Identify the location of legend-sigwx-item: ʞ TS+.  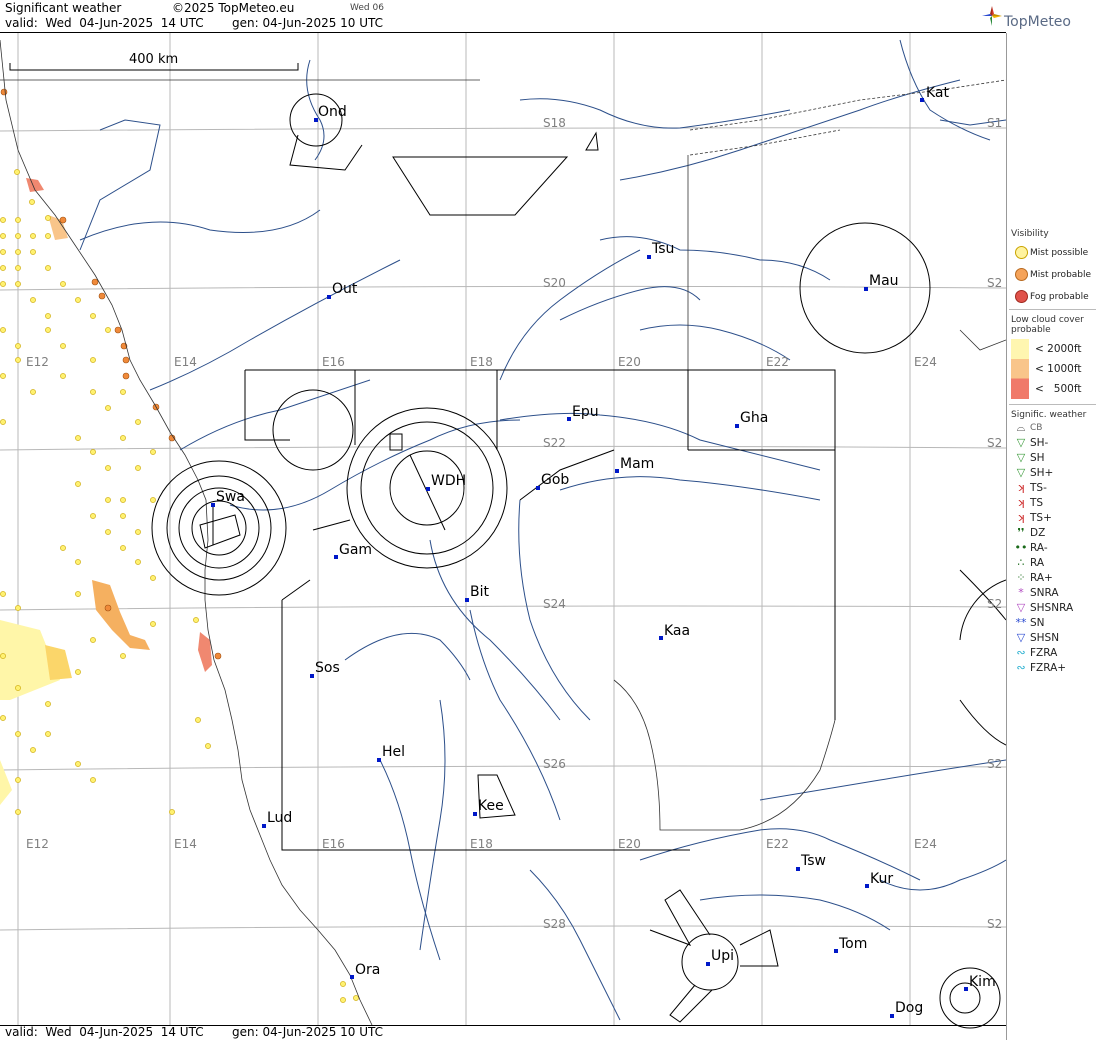
(1052, 517).